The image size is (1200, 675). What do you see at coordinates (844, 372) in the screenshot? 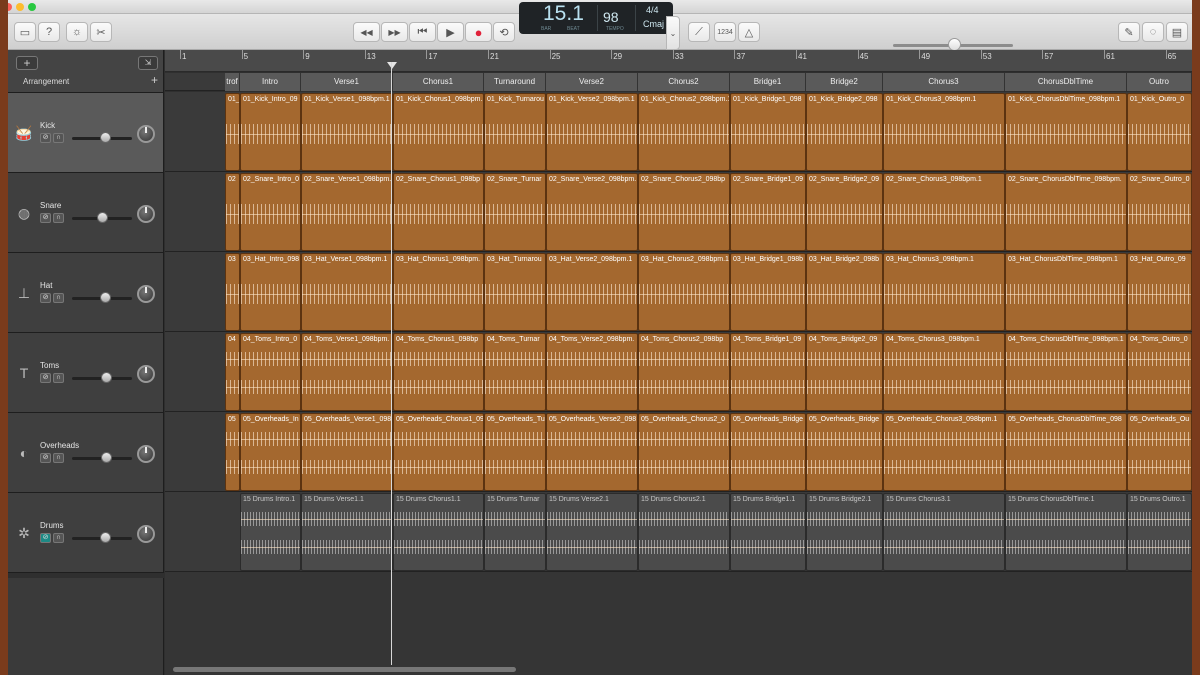
I see `audio-region: 04_Toms_Bridge2_09` at bounding box center [844, 372].